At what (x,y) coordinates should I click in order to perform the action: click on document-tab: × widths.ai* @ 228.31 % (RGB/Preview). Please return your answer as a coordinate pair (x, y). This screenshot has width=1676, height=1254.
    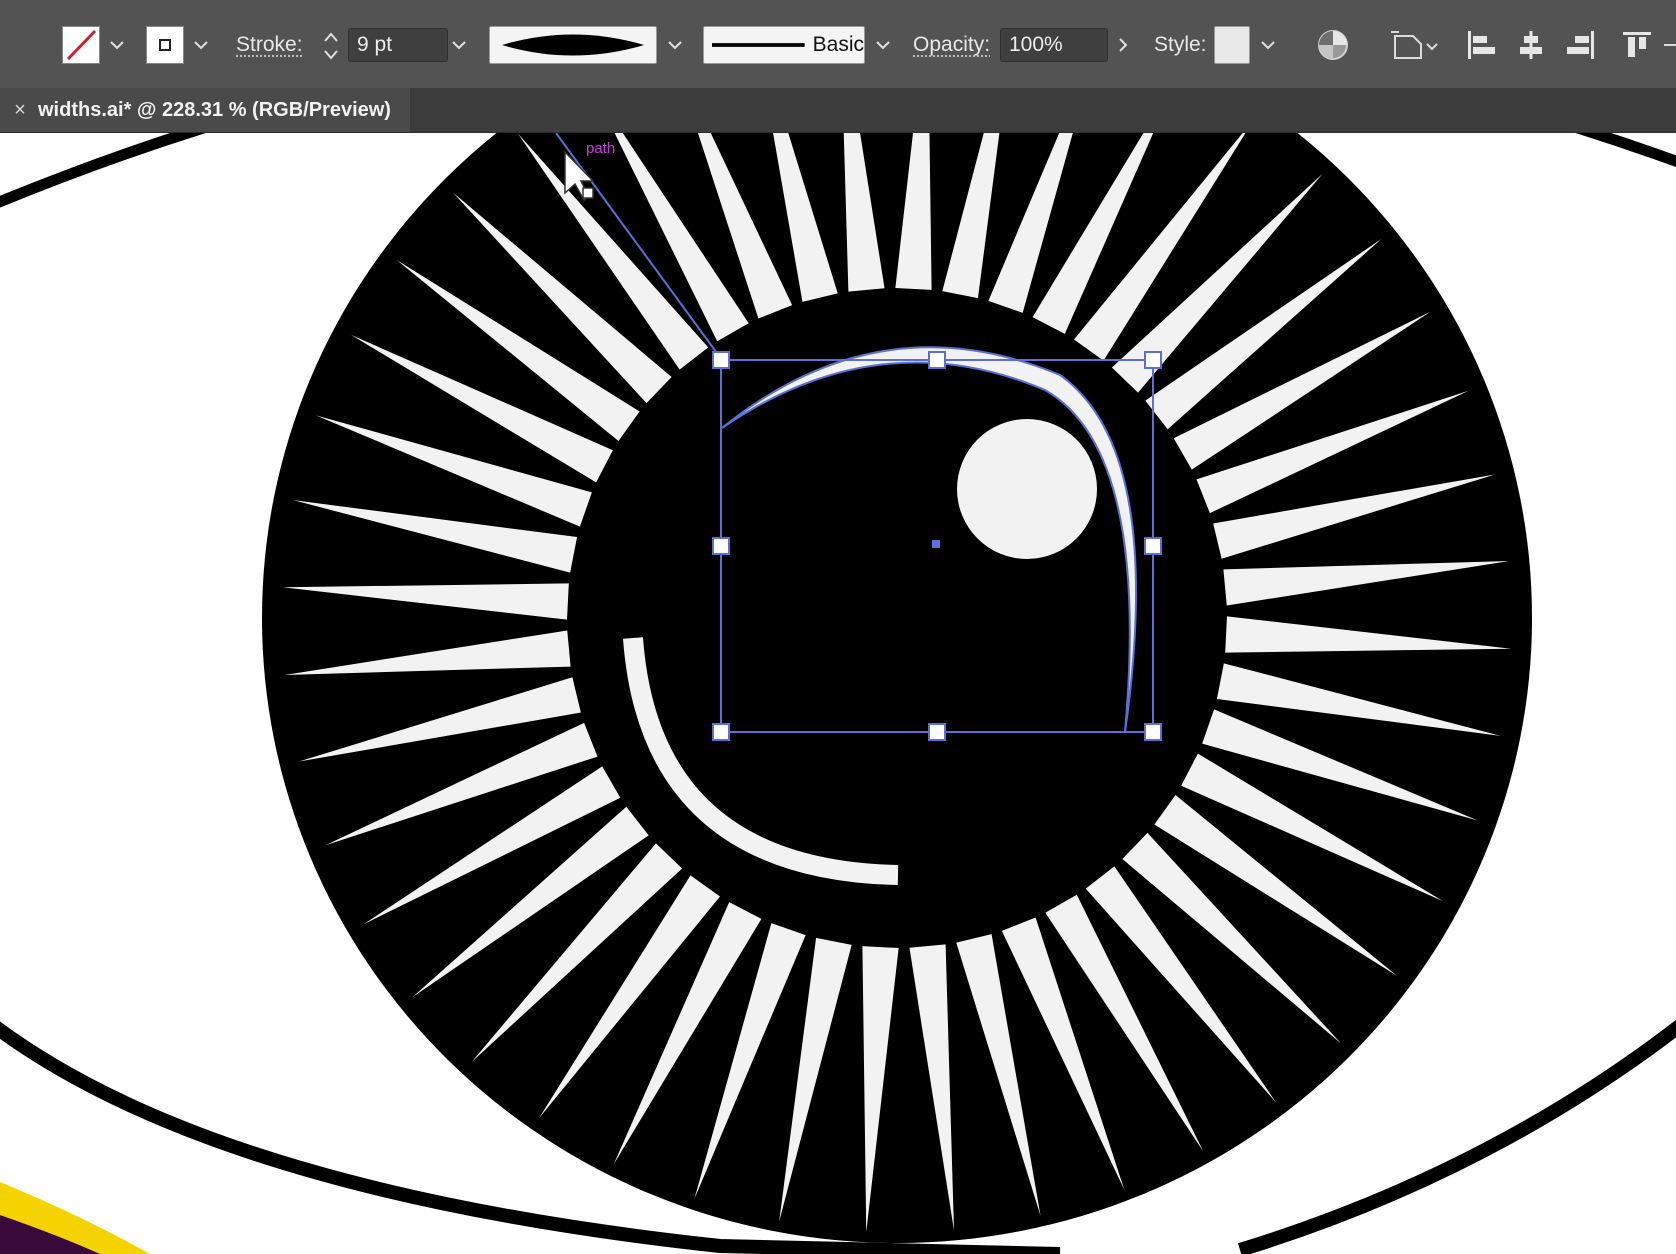
    Looking at the image, I should click on (205, 110).